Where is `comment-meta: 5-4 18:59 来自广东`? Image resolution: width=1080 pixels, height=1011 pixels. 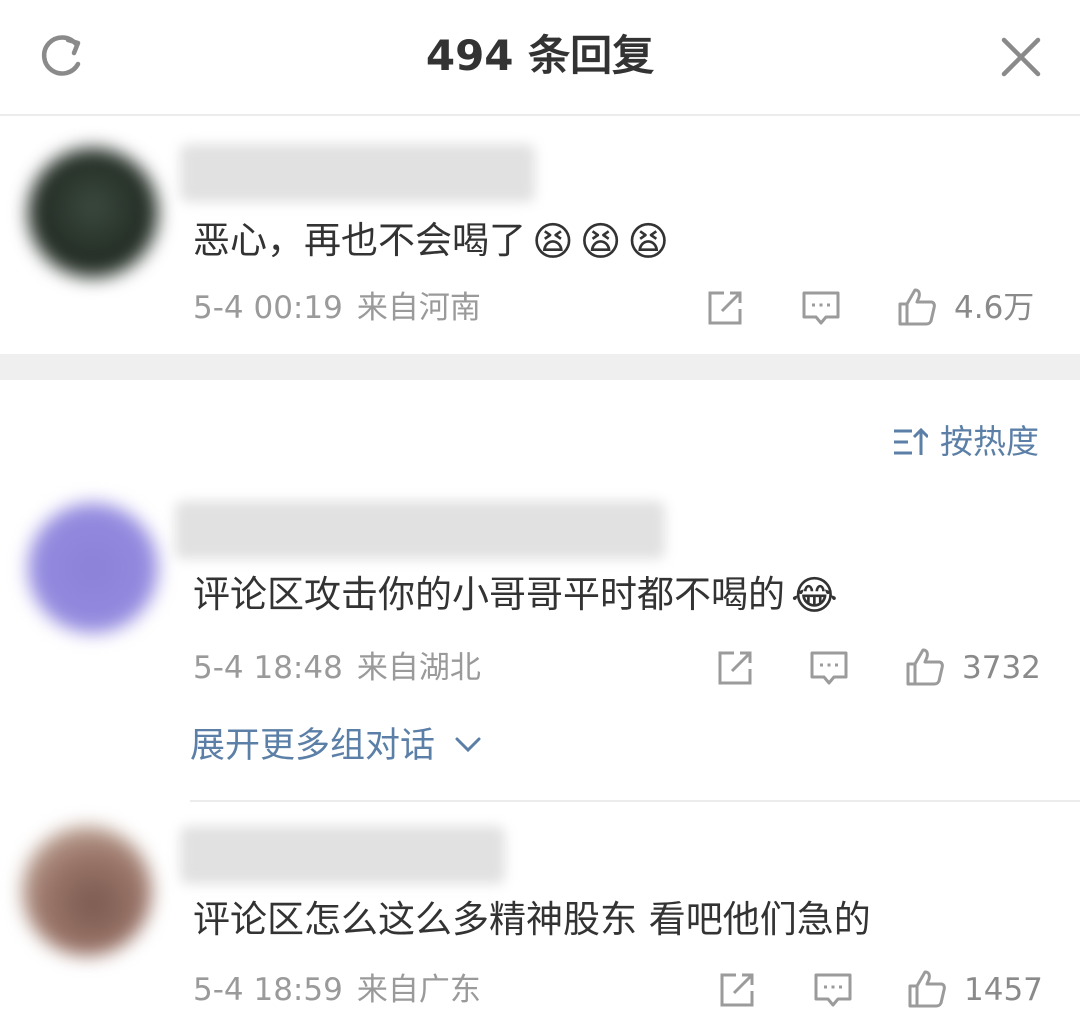
comment-meta: 5-4 18:59 来自广东 is located at coordinates (337, 990).